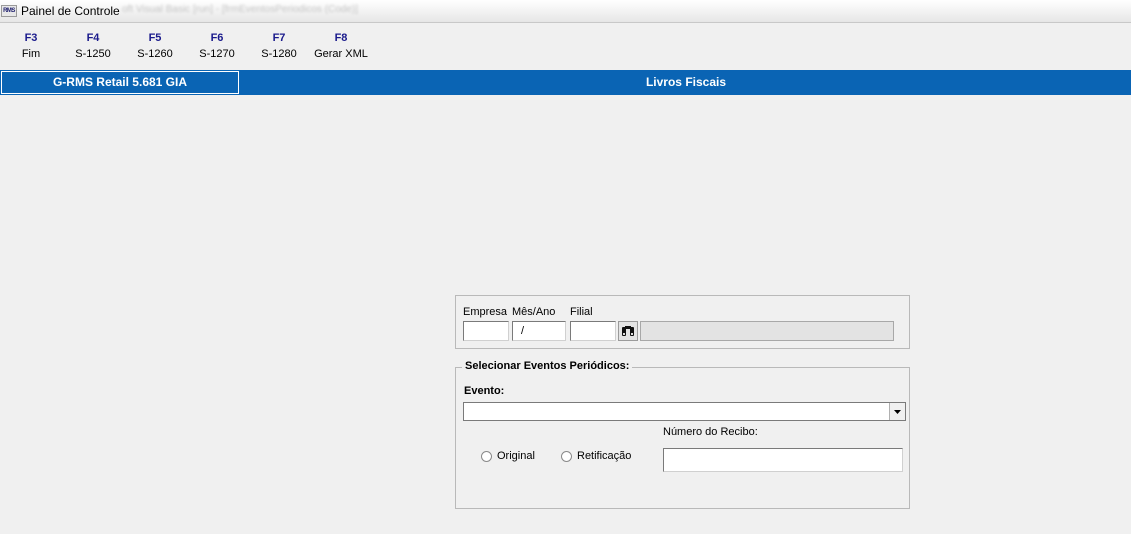 This screenshot has width=1131, height=534. What do you see at coordinates (341, 54) in the screenshot?
I see `fkey-label: Gerar XML` at bounding box center [341, 54].